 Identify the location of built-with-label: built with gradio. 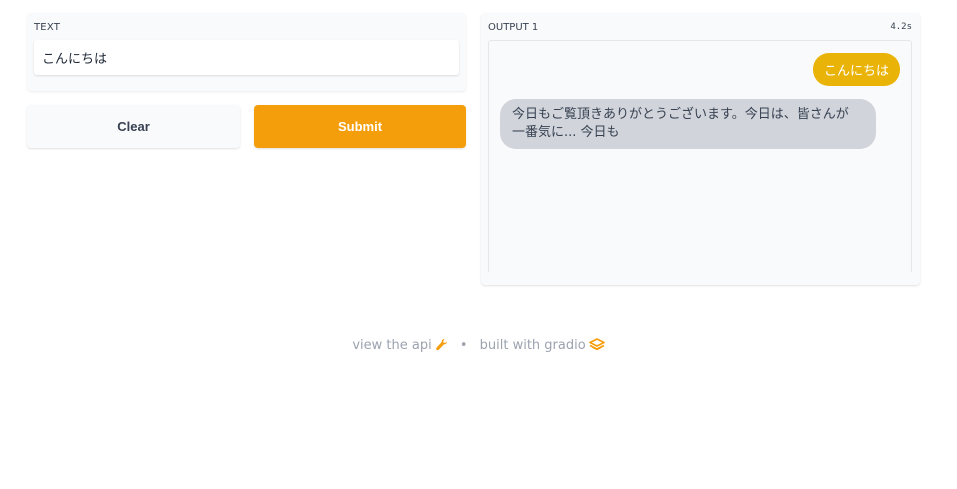
(532, 345).